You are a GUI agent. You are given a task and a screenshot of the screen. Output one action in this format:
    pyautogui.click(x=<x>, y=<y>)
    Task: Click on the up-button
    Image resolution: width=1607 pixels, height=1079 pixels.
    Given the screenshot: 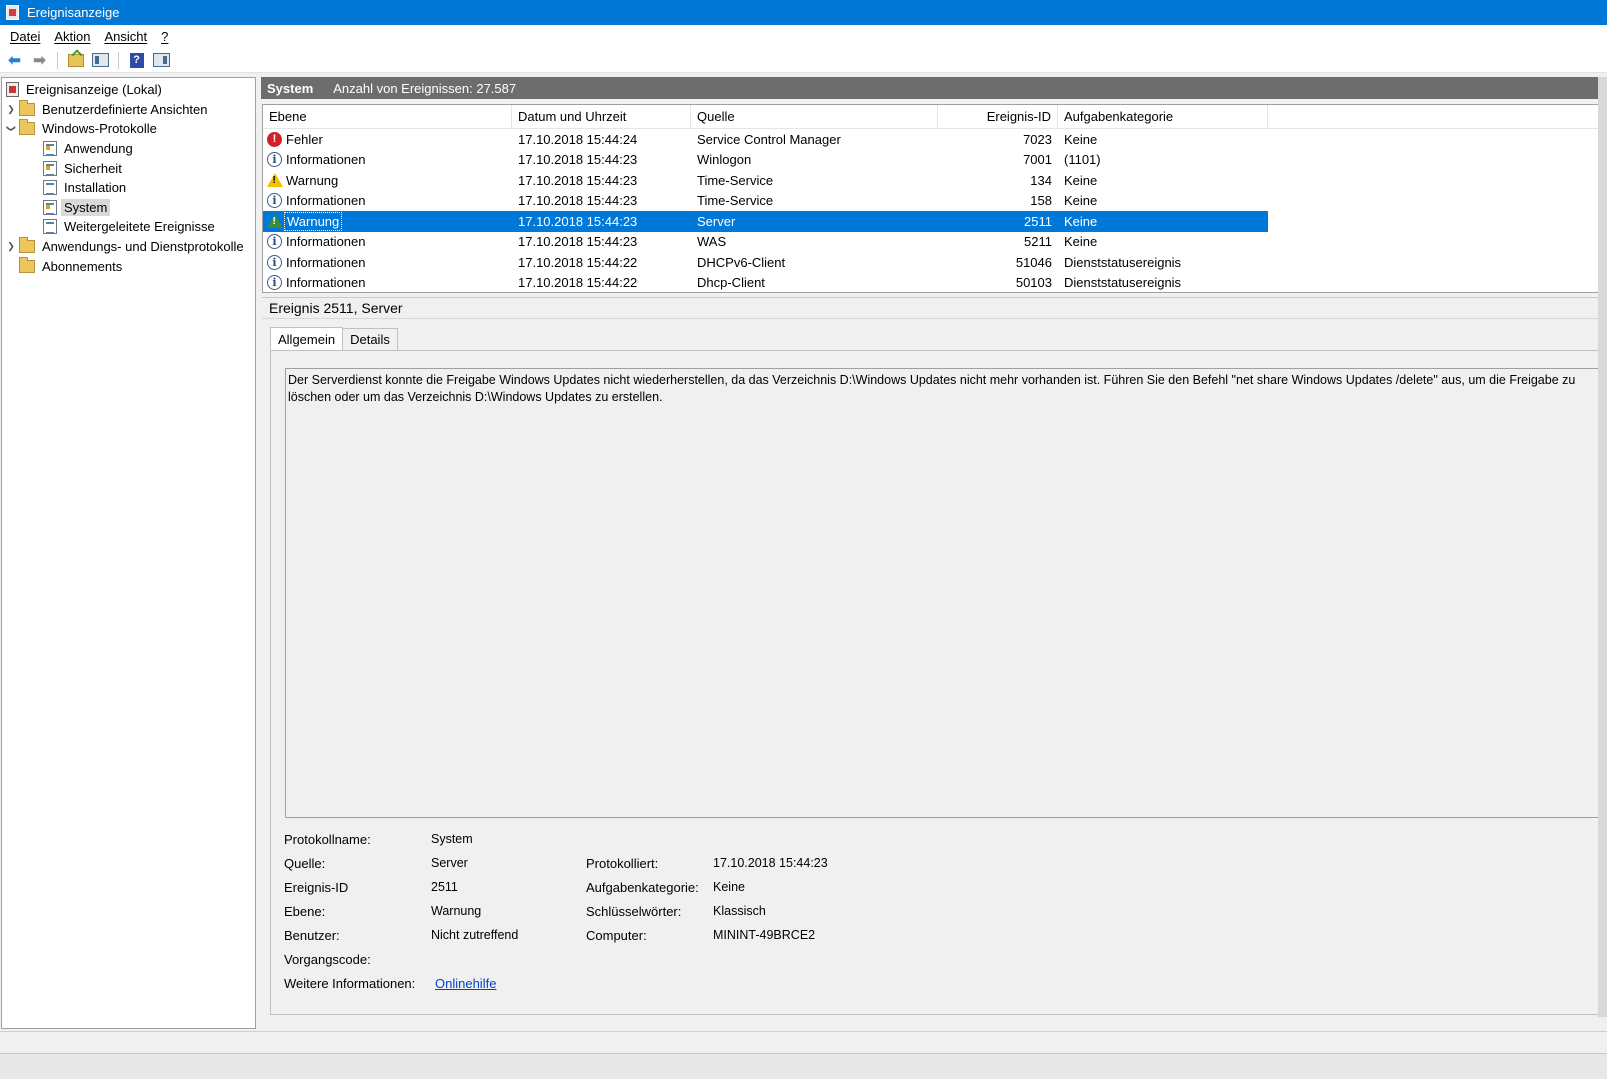 What is the action you would take?
    pyautogui.click(x=75, y=60)
    